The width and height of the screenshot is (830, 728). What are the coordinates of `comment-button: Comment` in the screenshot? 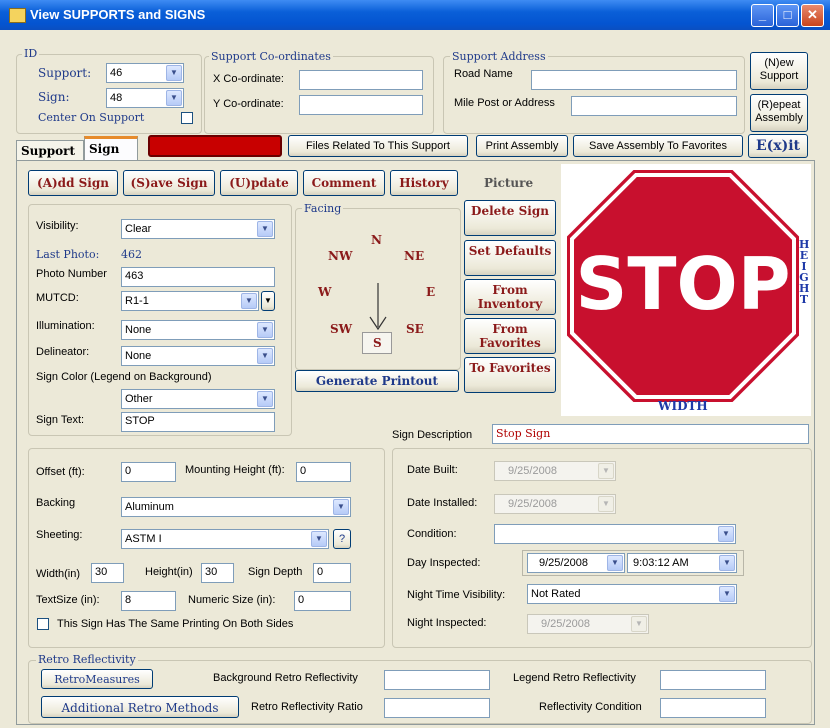 It's located at (344, 183).